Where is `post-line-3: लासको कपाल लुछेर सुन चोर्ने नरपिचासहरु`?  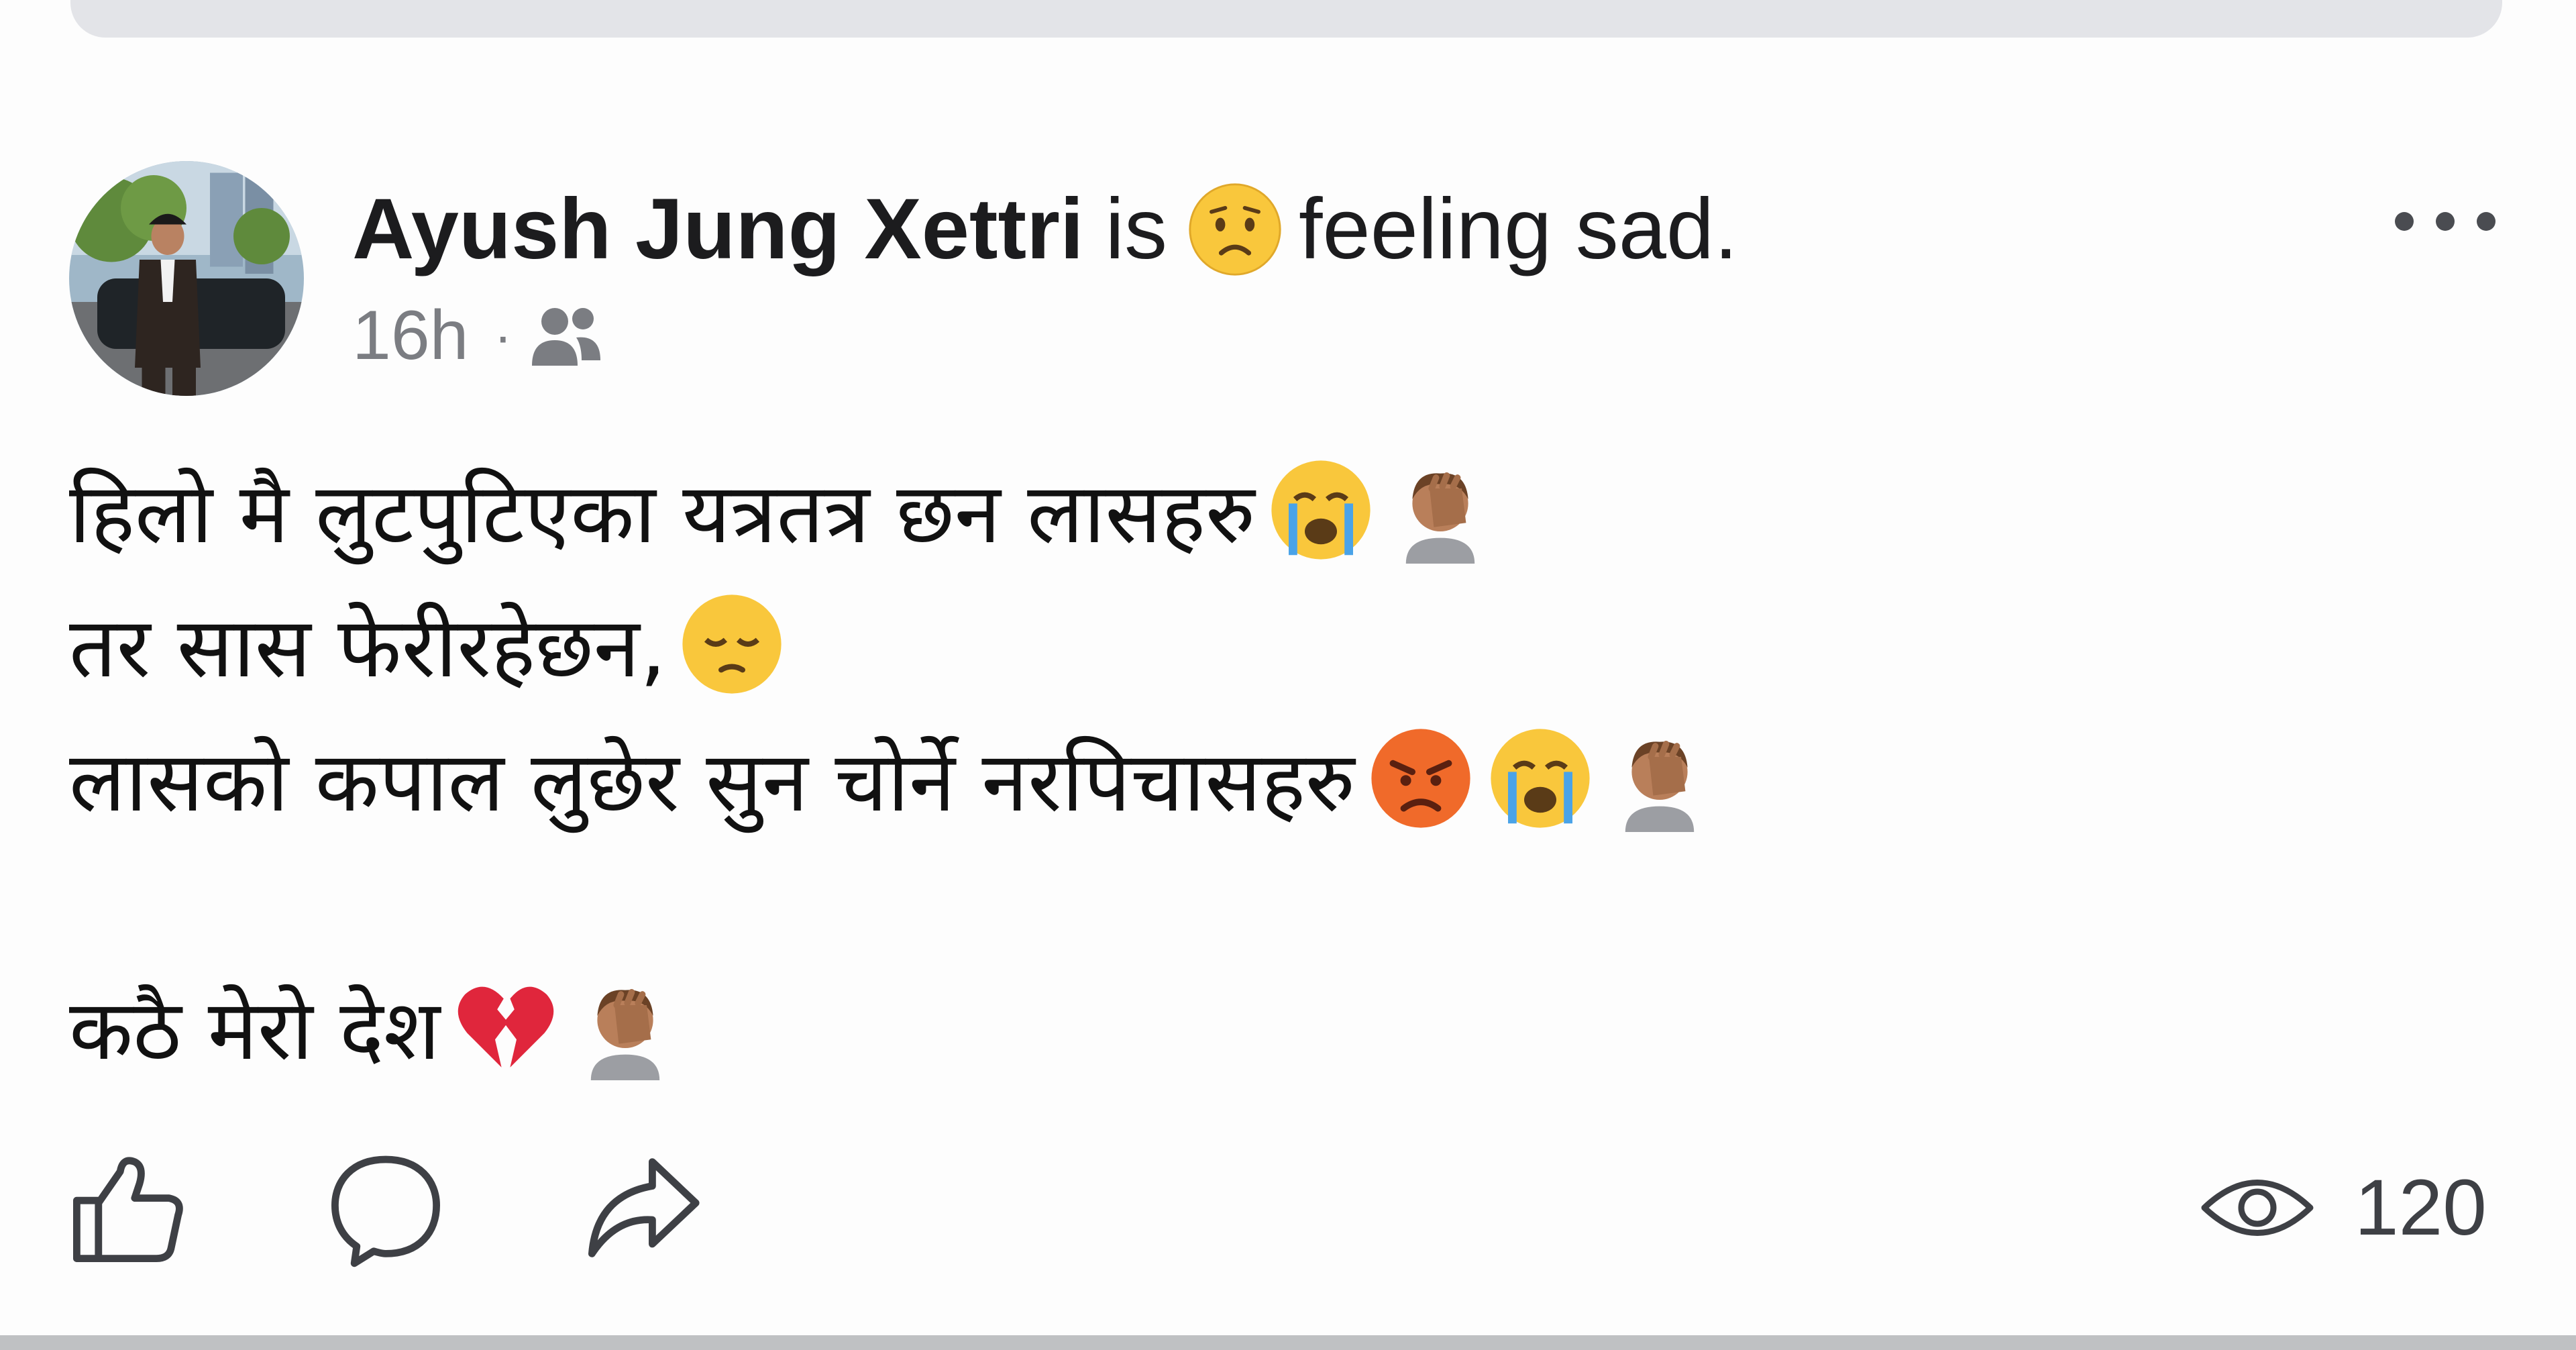
post-line-3: लासको कपाल लुछेर सुन चोर्ने नरपिचासहरु is located at coordinates (1276, 778).